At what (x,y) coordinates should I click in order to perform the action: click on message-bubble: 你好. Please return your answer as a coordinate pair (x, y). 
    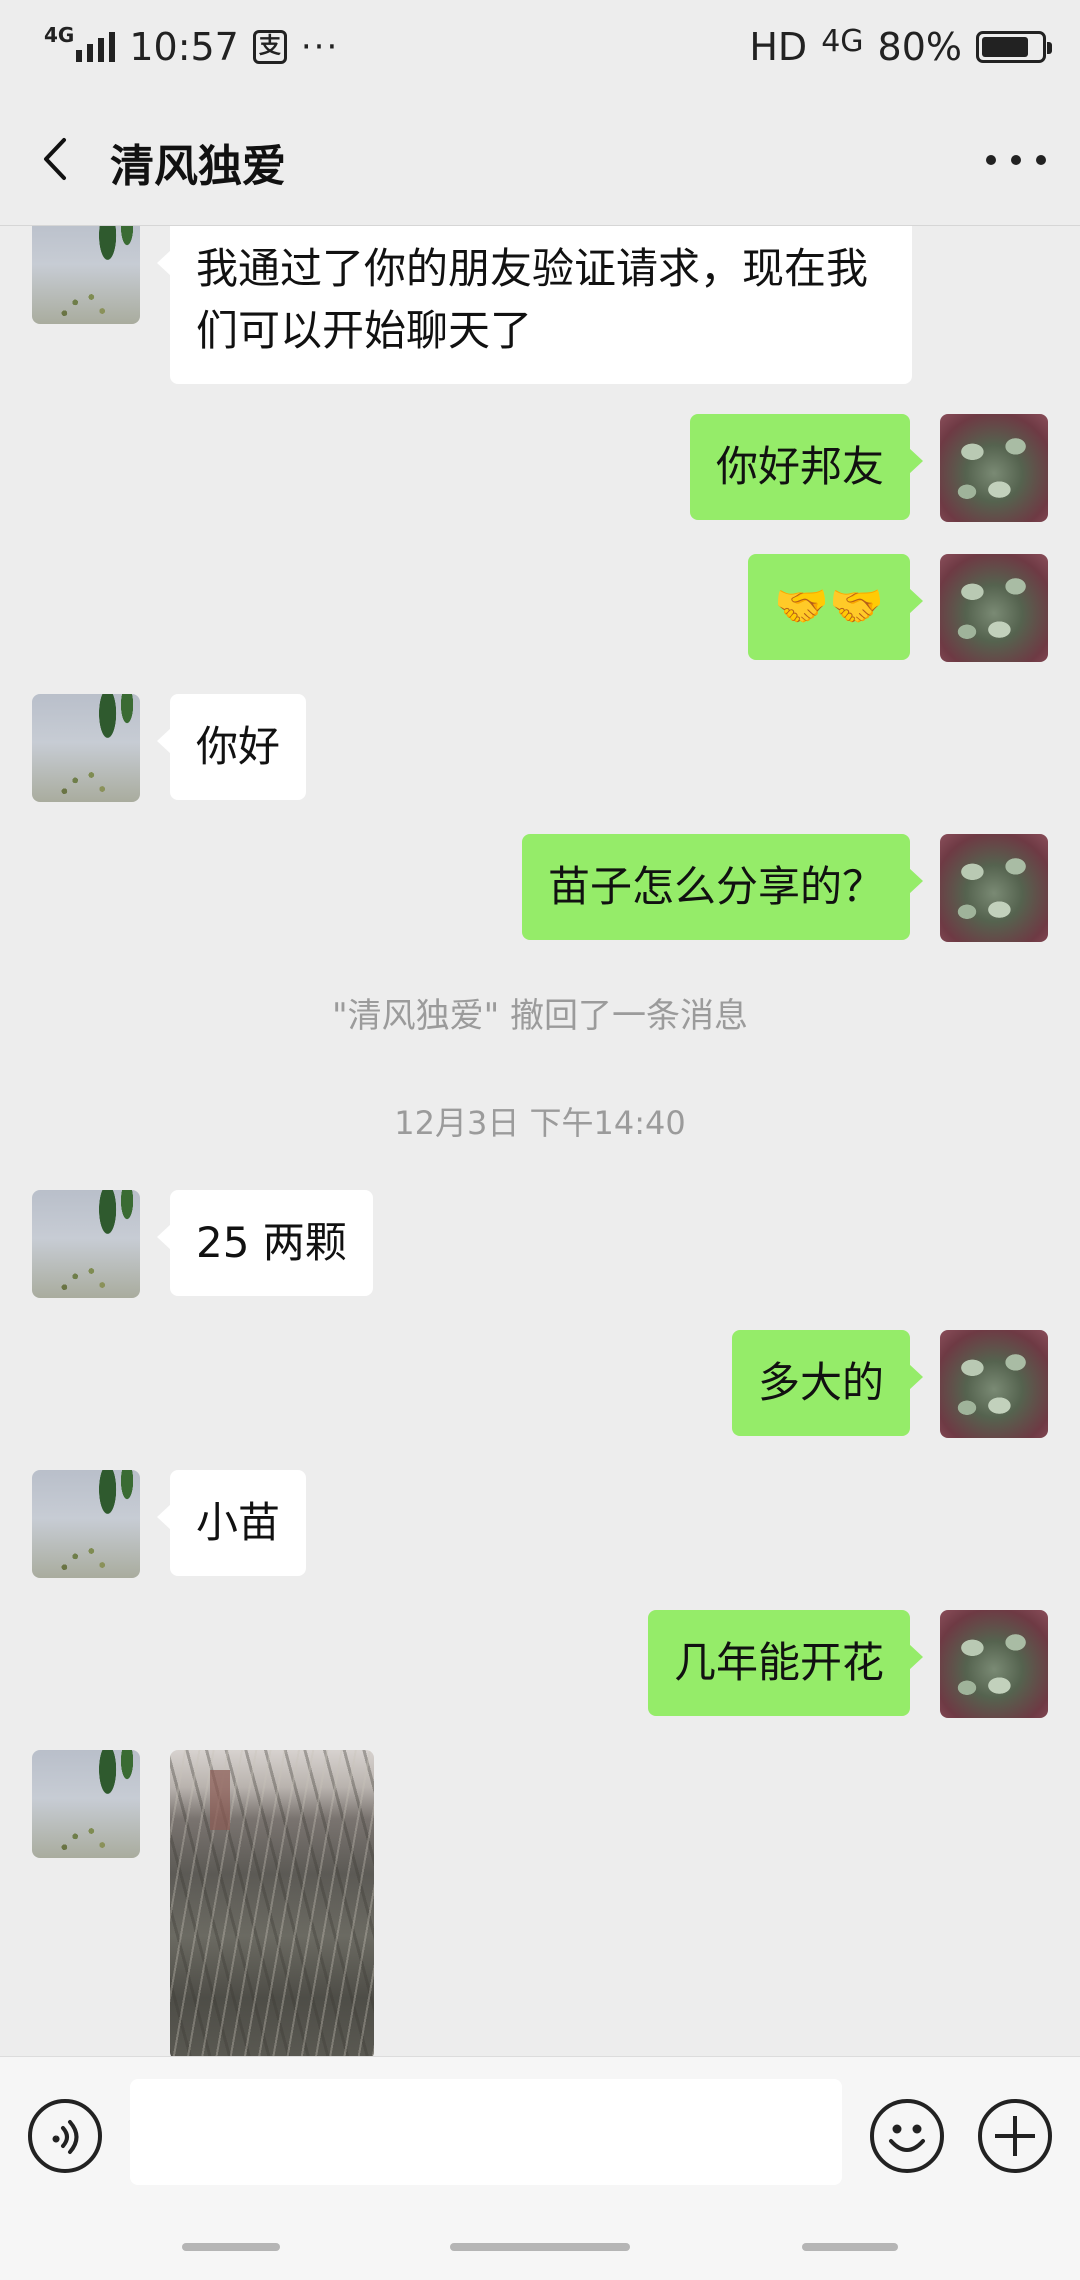
    Looking at the image, I should click on (231, 747).